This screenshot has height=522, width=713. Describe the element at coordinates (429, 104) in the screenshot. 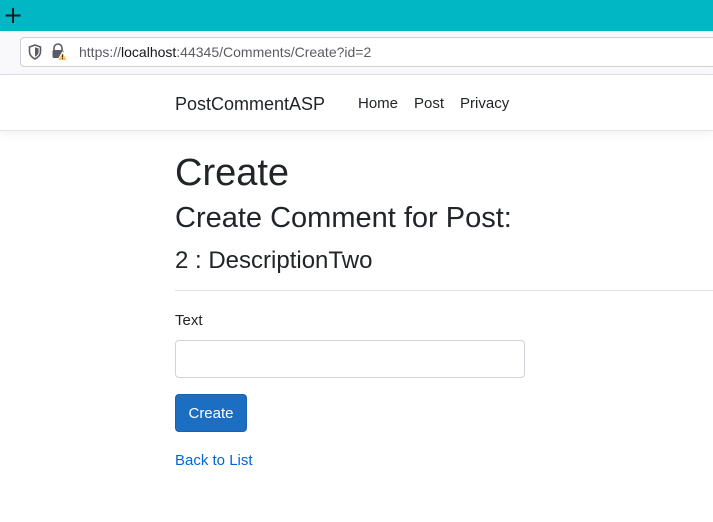

I see `nav-link-post: Post` at that location.